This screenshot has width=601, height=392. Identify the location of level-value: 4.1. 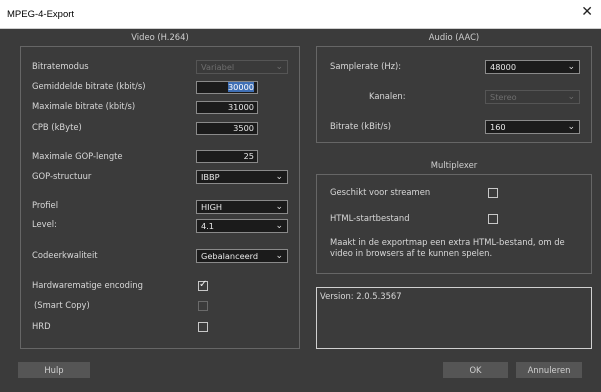
(208, 226).